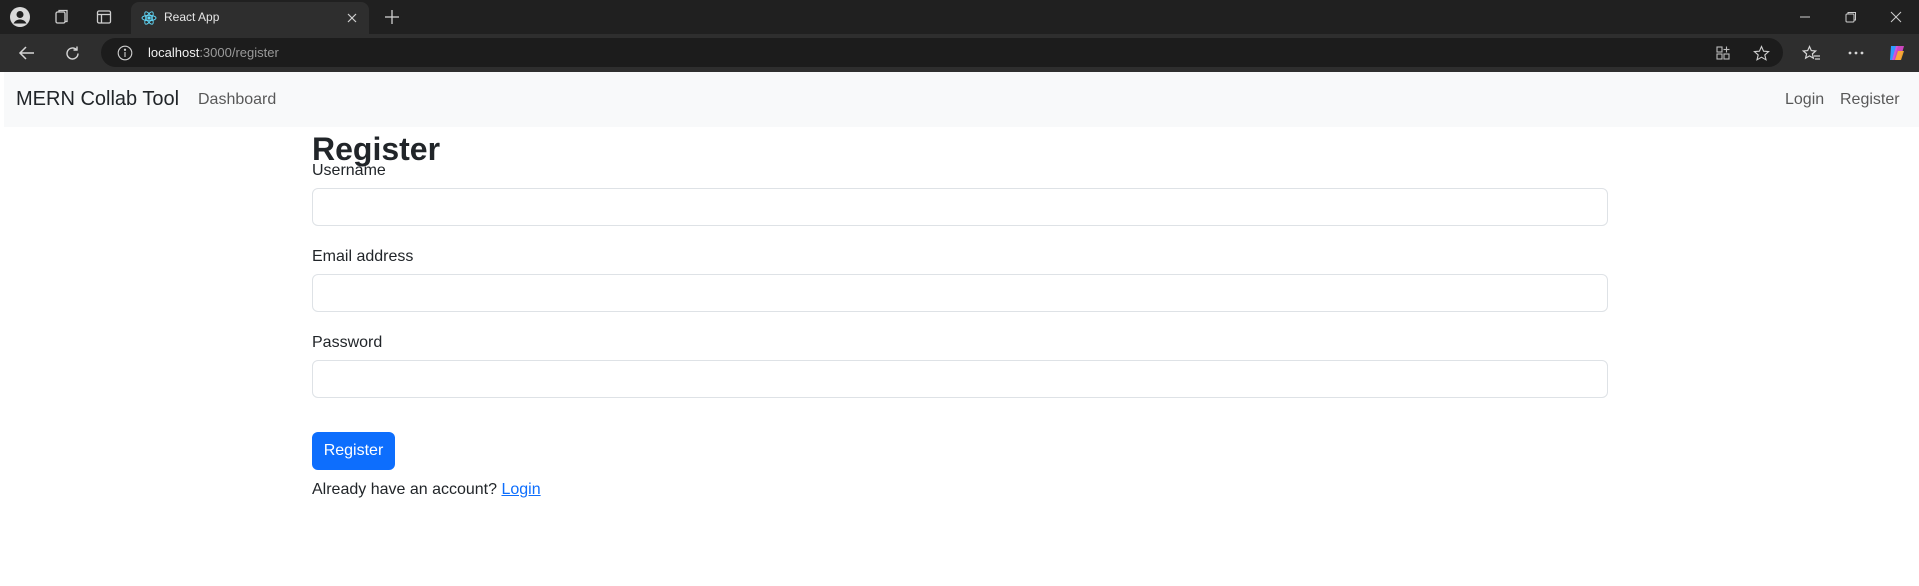 The height and width of the screenshot is (586, 1919). What do you see at coordinates (347, 342) in the screenshot?
I see `password-label: Password` at bounding box center [347, 342].